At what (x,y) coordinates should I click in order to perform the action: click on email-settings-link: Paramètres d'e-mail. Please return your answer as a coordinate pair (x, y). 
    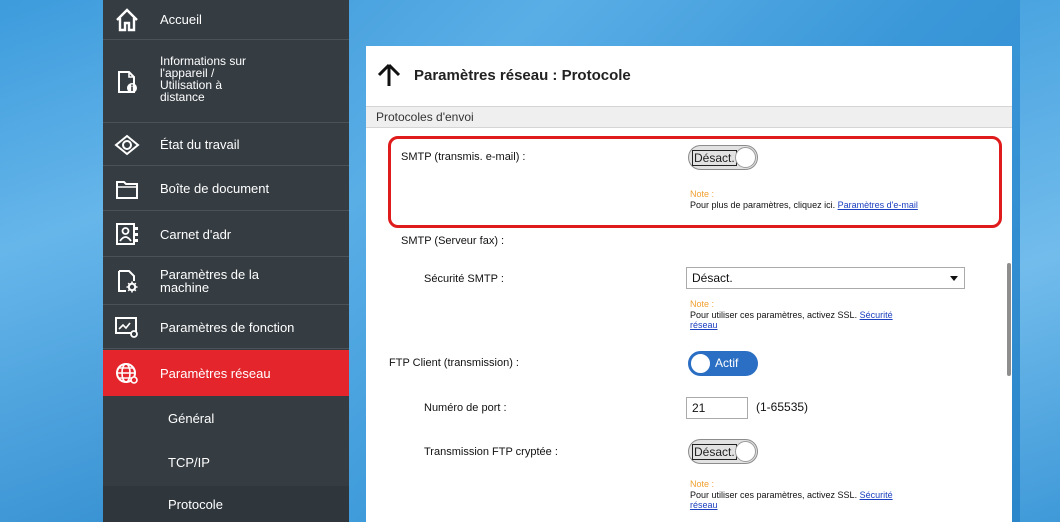
    Looking at the image, I should click on (878, 205).